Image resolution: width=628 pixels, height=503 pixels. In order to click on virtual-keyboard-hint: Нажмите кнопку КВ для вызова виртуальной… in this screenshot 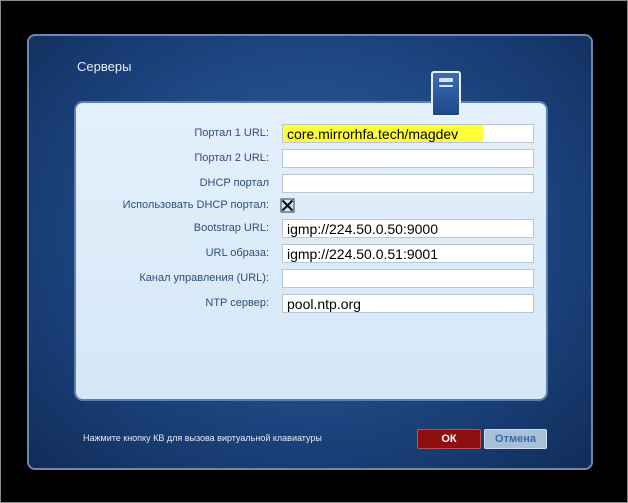, I will do `click(202, 438)`.